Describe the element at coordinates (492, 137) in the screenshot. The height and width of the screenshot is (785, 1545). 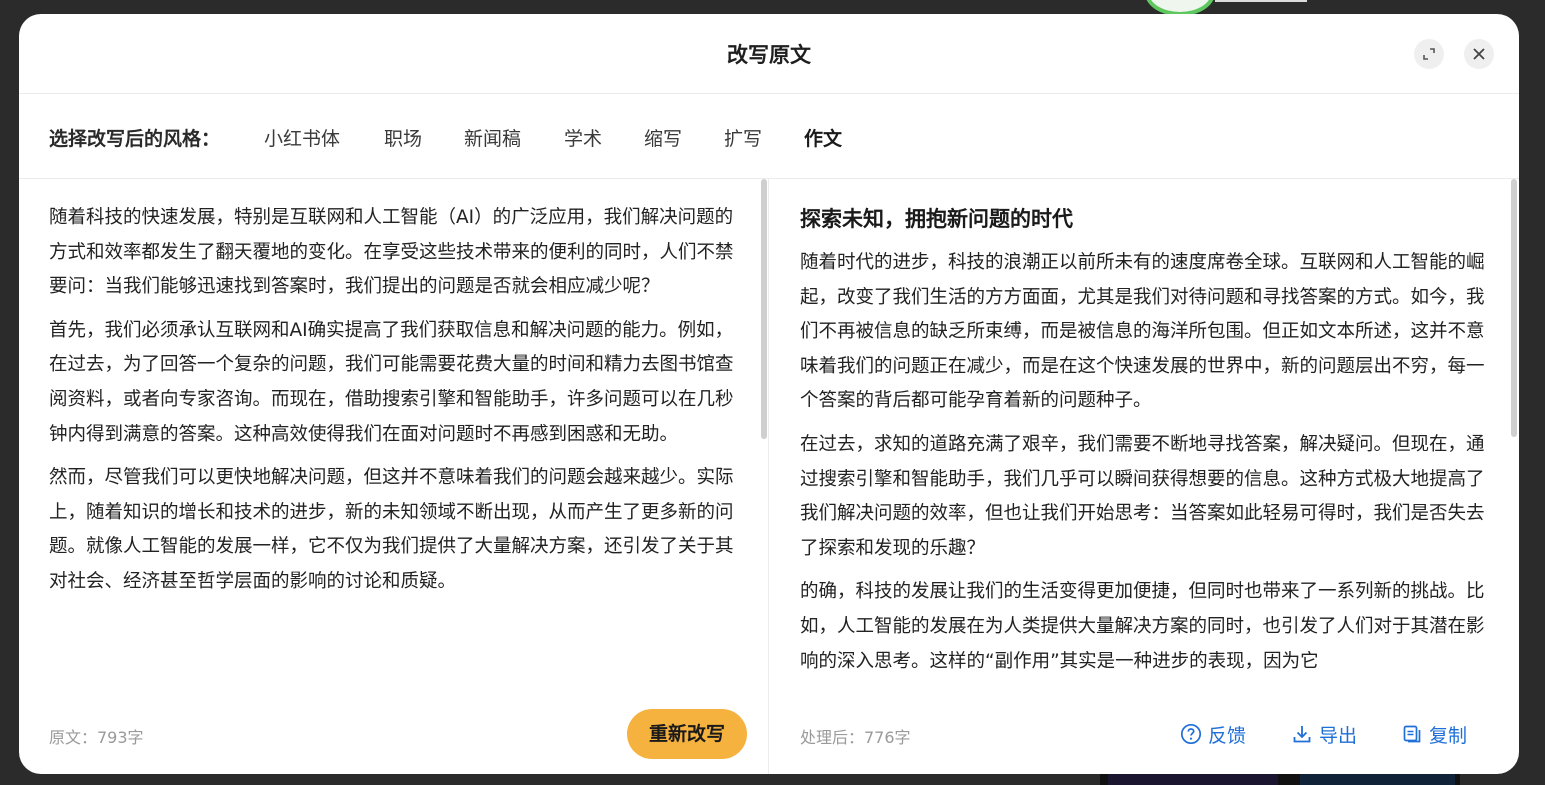
I see `tab-press-release: 新闻稿` at that location.